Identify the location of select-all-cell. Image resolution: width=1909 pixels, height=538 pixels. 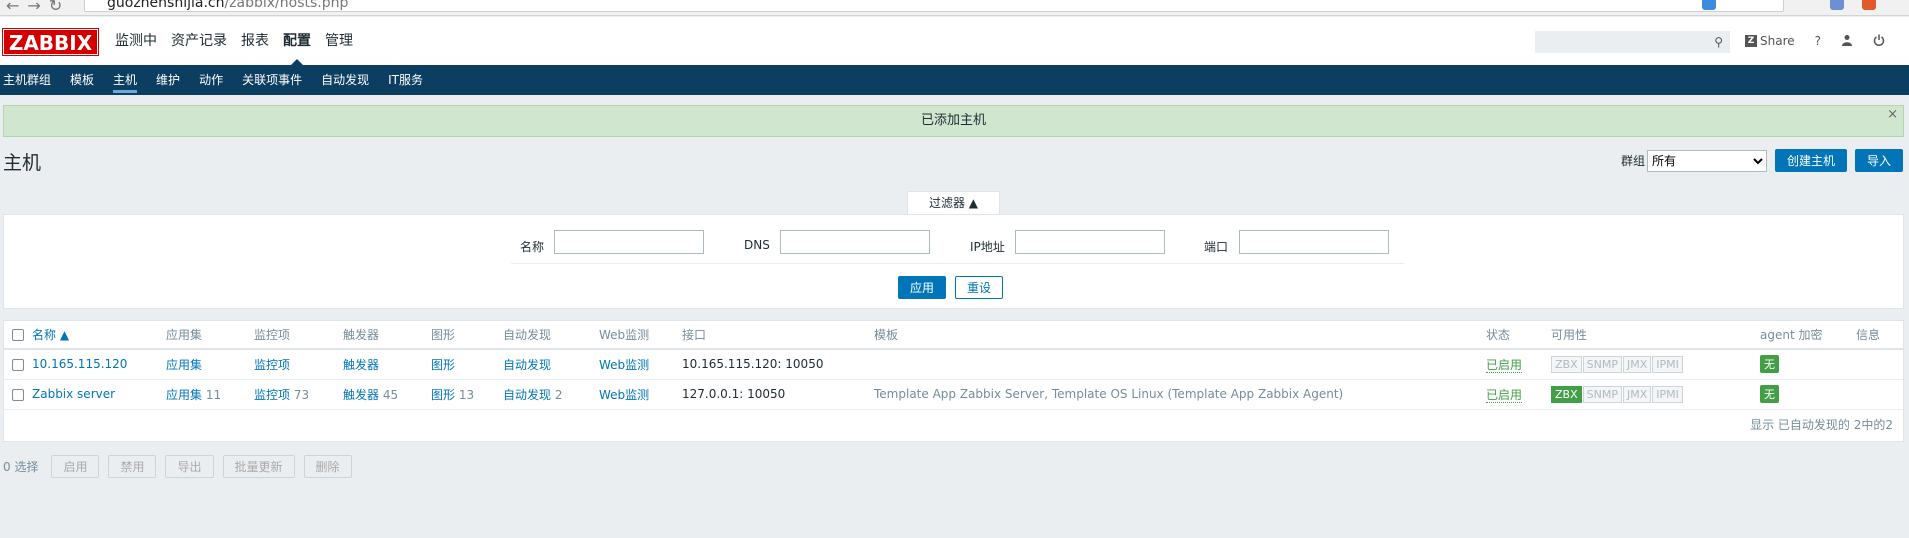
(18, 335).